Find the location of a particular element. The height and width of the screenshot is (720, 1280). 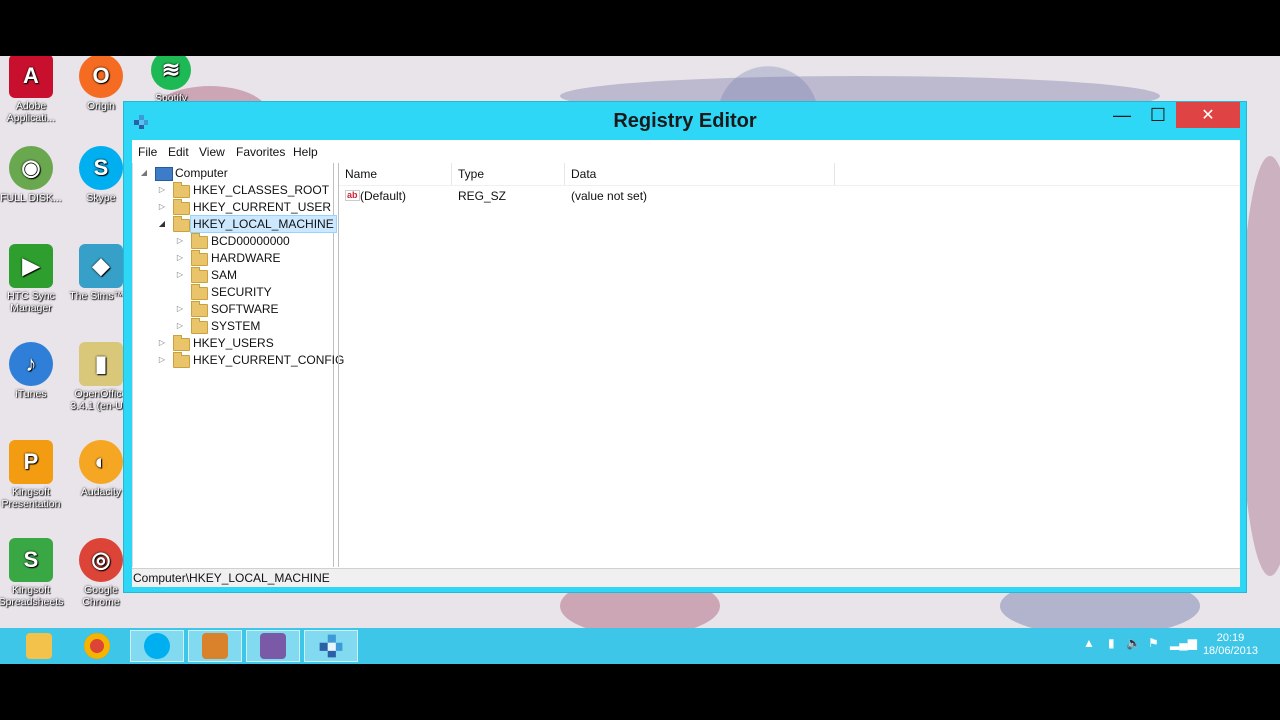

clock: 20:19 18/06/2013 is located at coordinates (1230, 645).